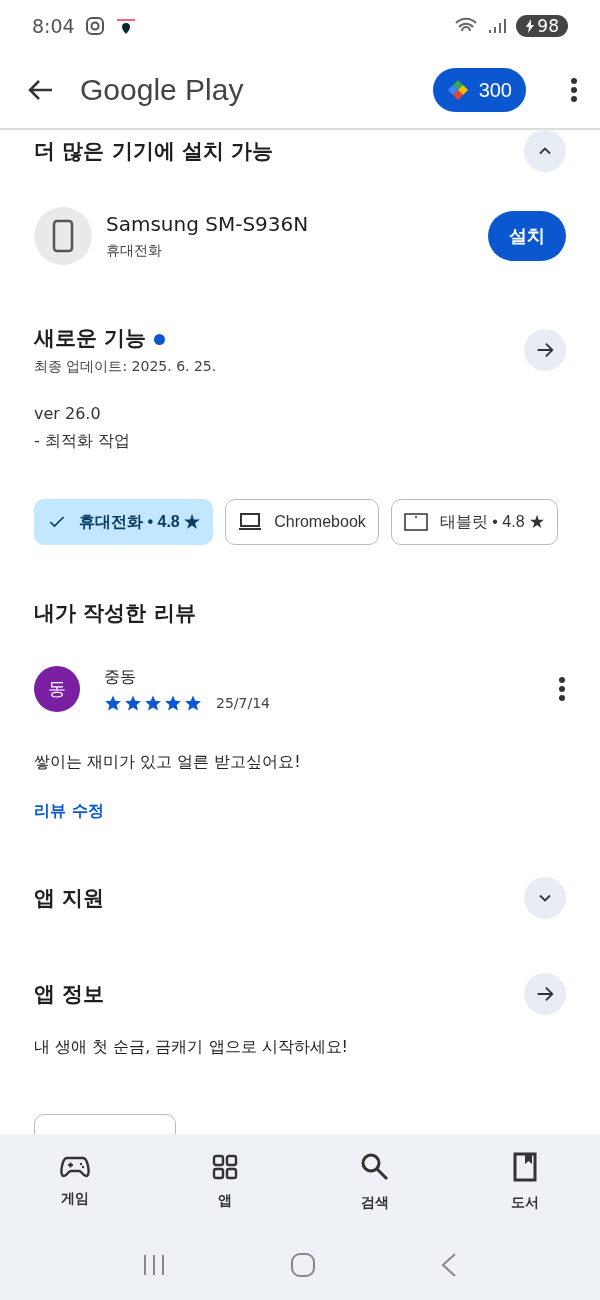  What do you see at coordinates (208, 224) in the screenshot?
I see `device-name: Samsung SM-S936N` at bounding box center [208, 224].